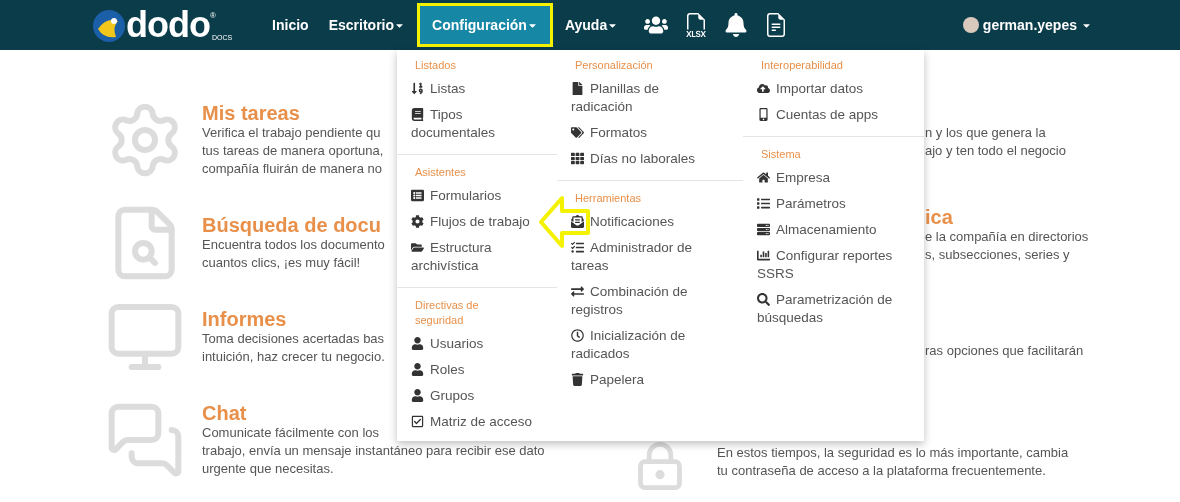  I want to click on tags-icon, so click(577, 132).